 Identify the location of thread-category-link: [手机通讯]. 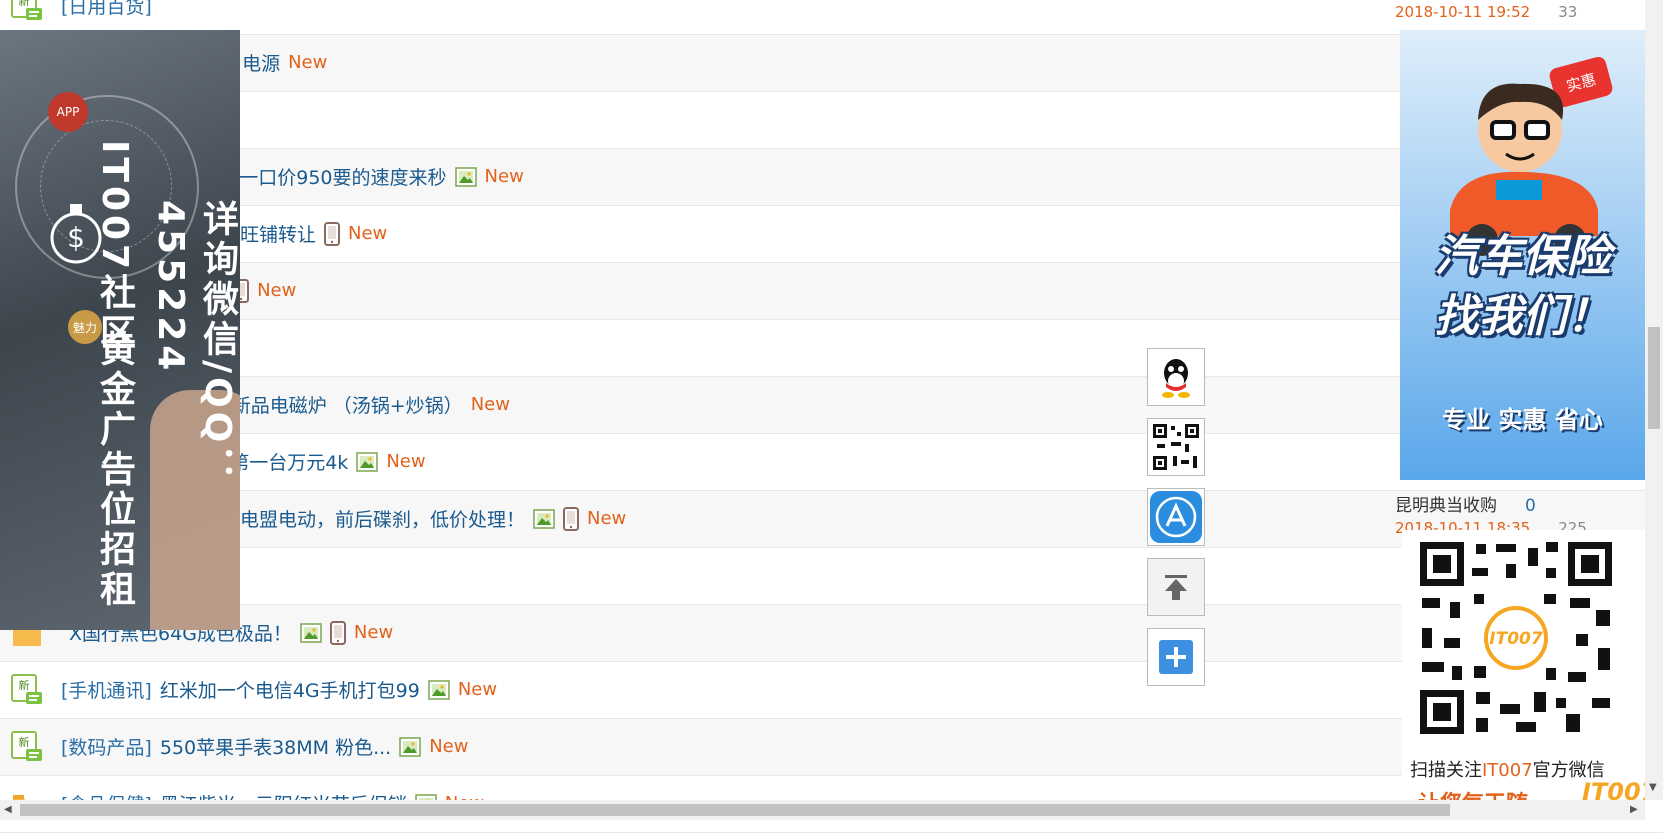
(106, 689).